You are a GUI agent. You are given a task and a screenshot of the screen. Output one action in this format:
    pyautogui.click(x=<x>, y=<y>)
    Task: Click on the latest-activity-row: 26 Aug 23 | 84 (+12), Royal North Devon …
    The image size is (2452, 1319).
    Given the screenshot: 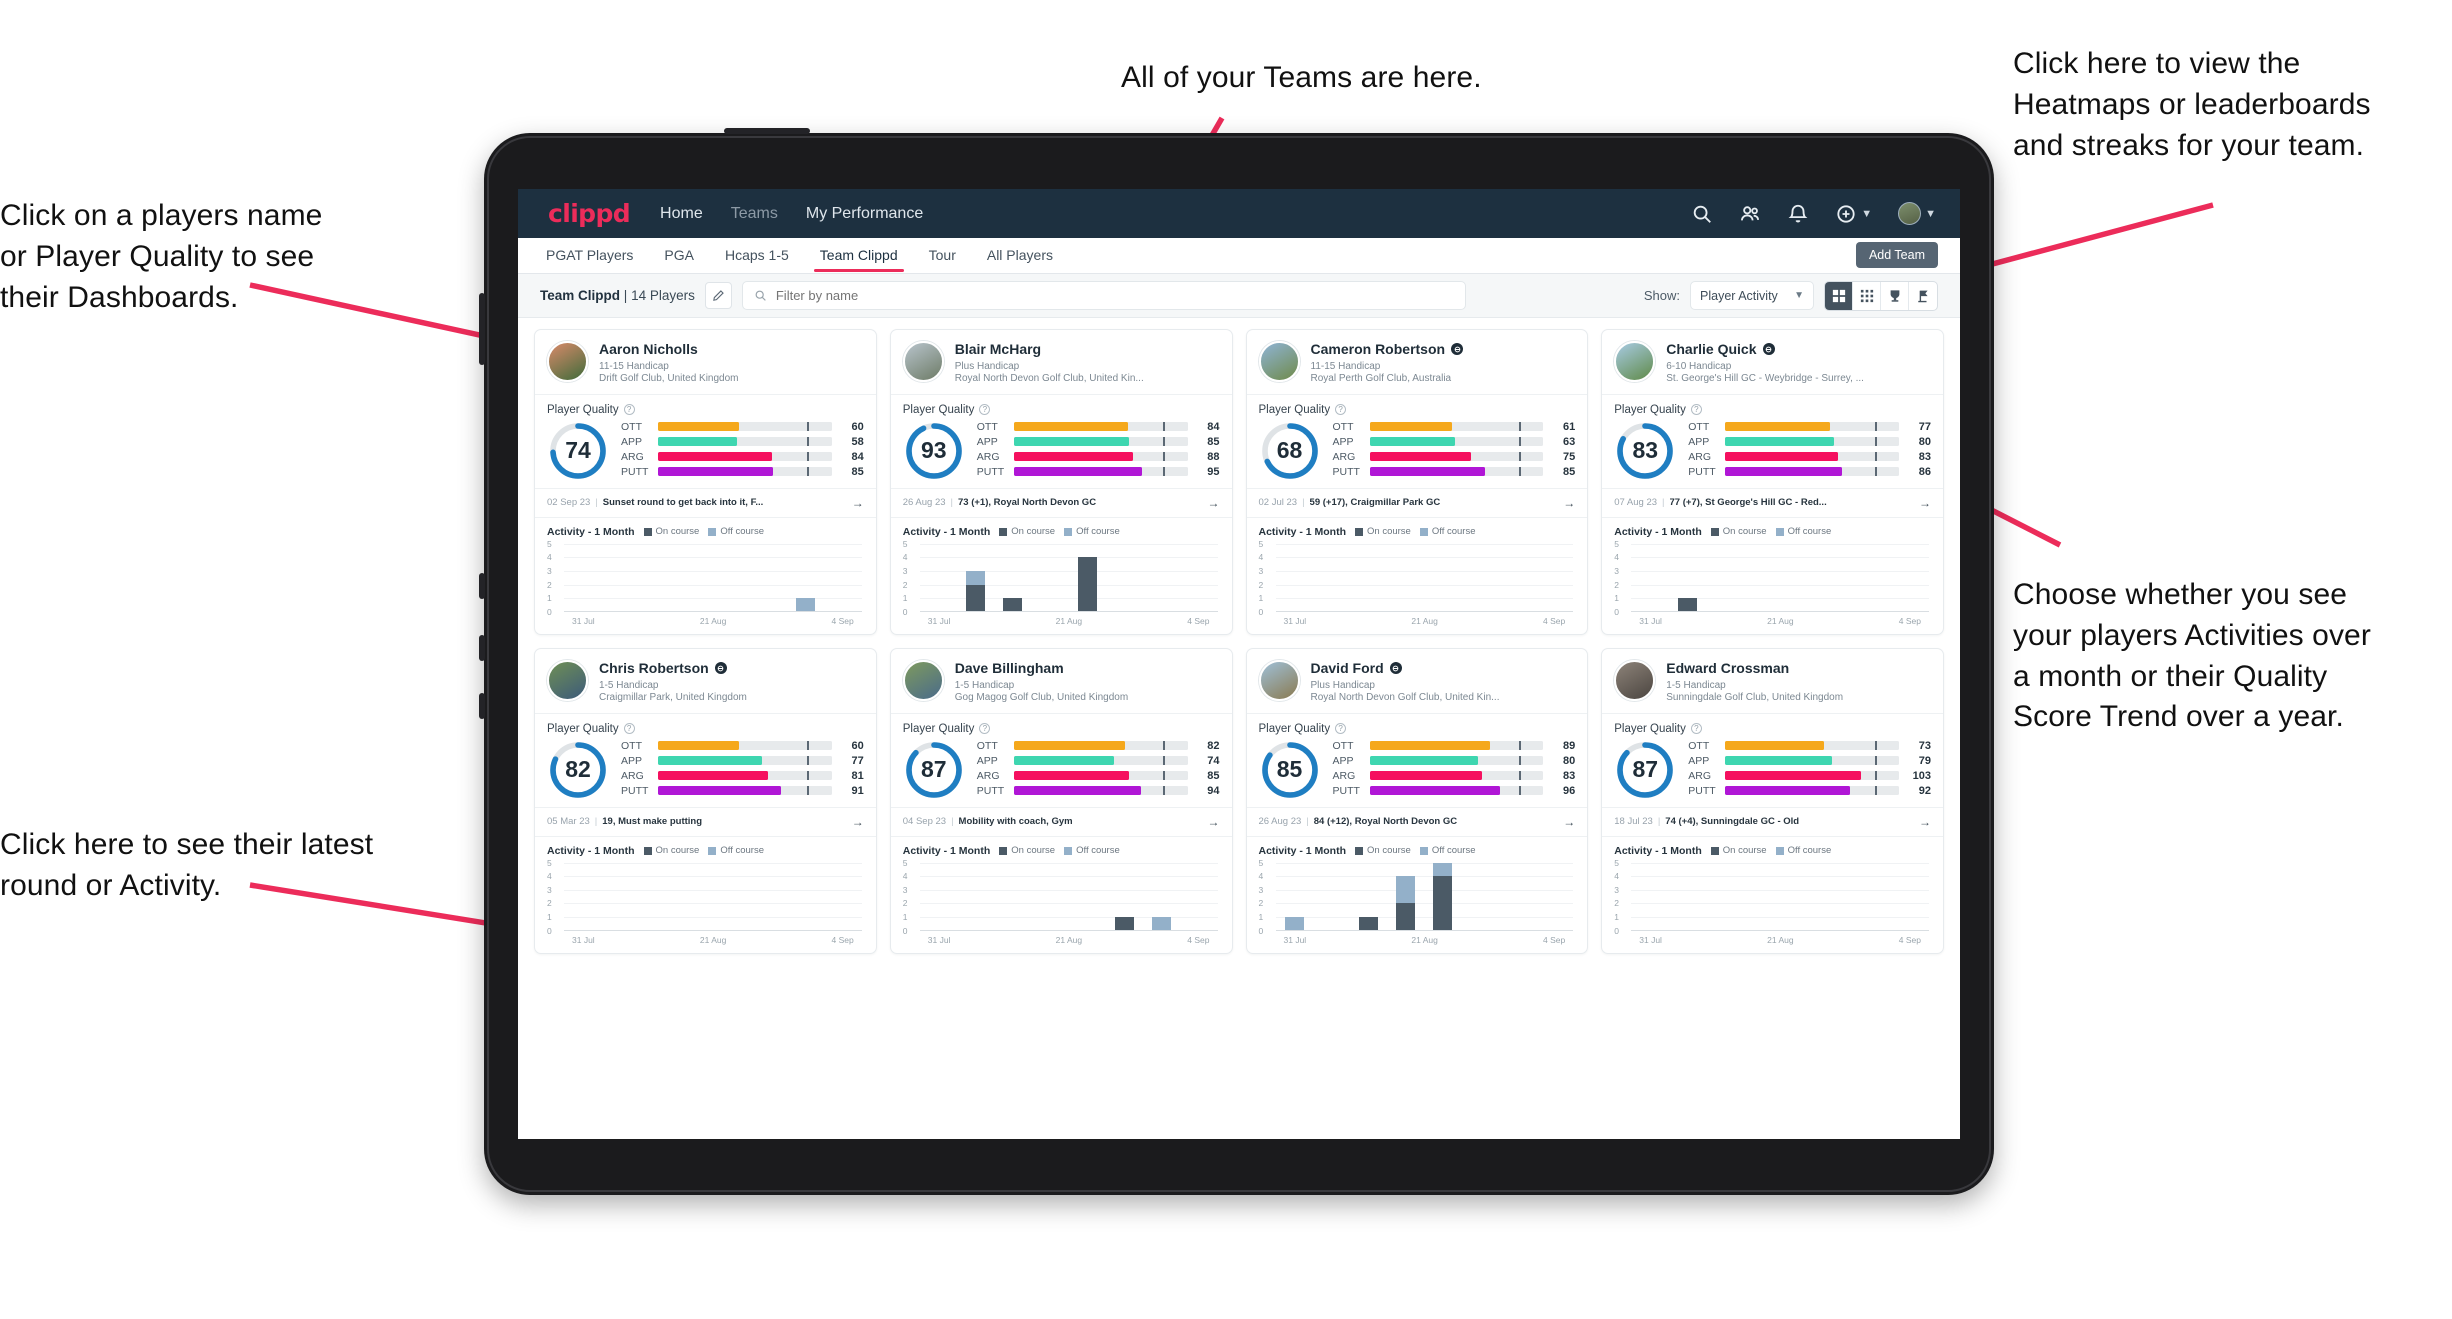 What is the action you would take?
    pyautogui.click(x=1417, y=821)
    